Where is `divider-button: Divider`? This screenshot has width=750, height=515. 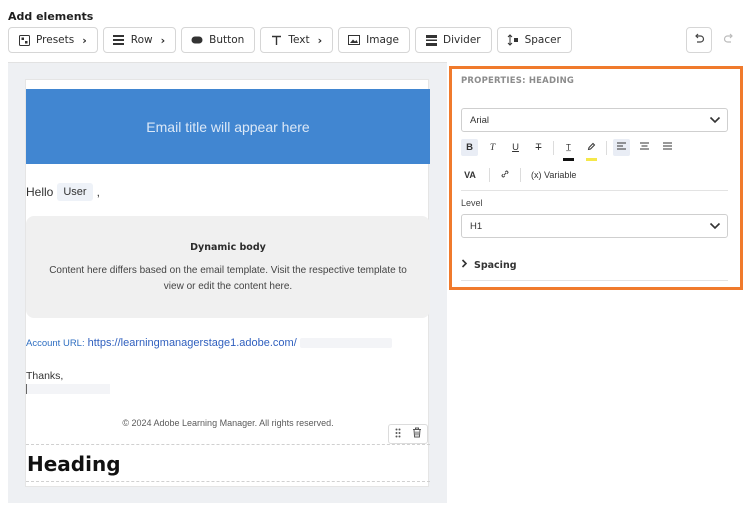 divider-button: Divider is located at coordinates (453, 40).